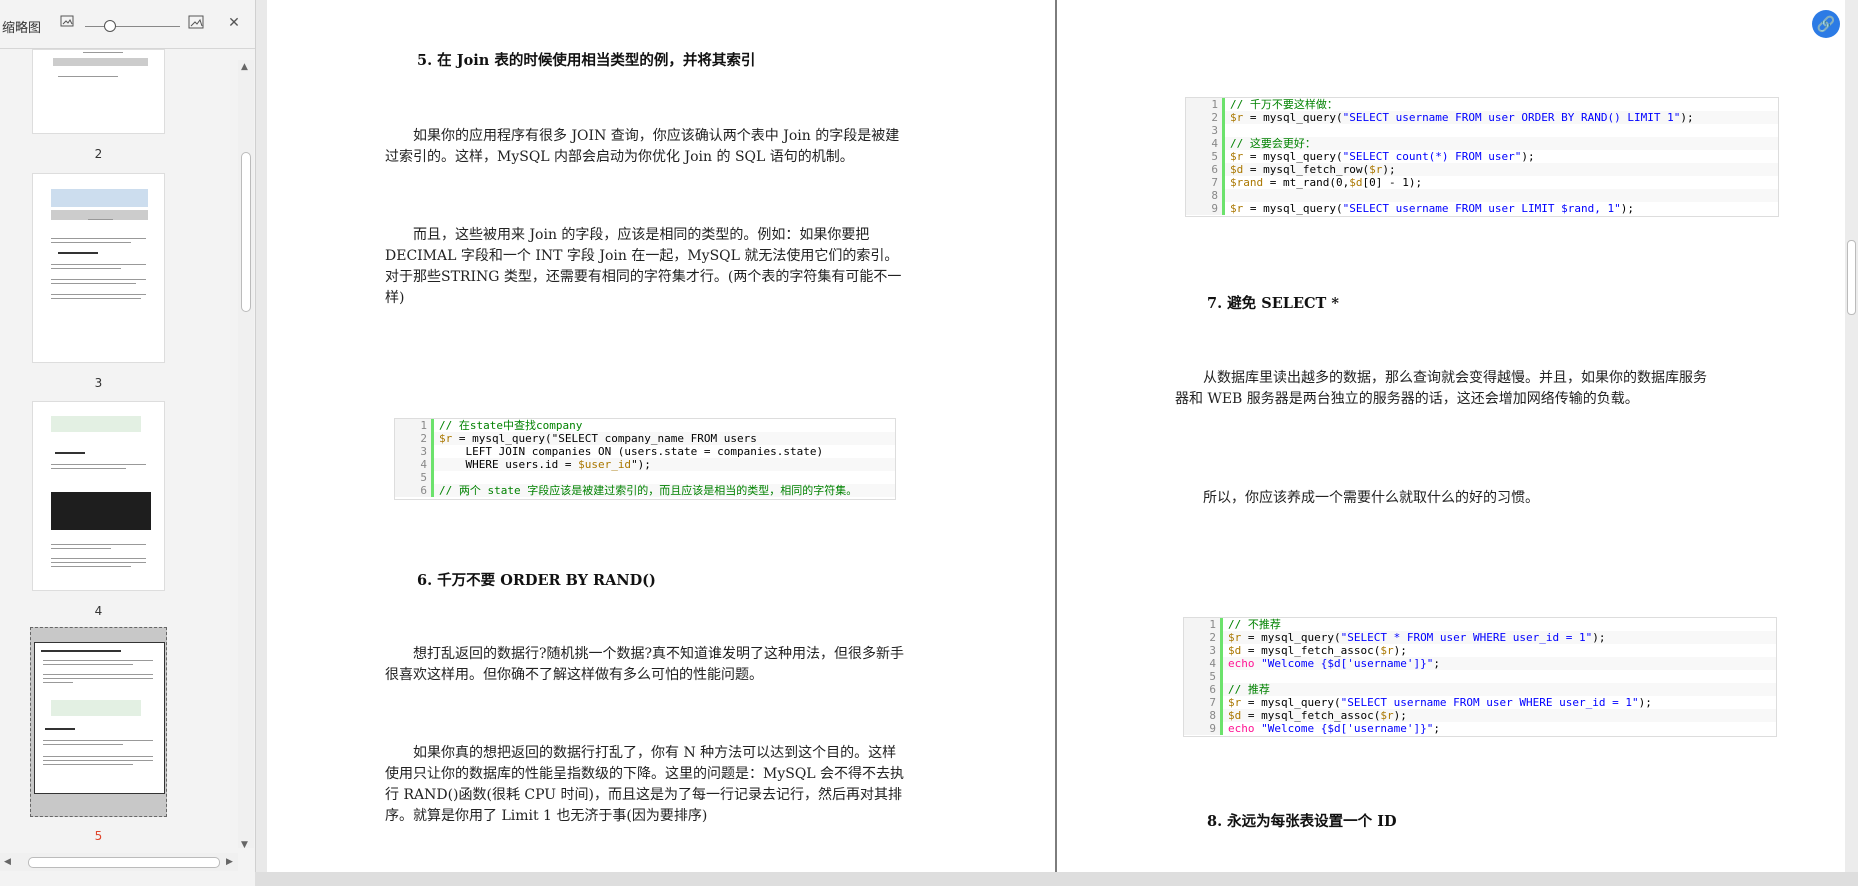 This screenshot has height=886, width=1858. I want to click on code-line: 4 echo "Welcome {$d['username']}";, so click(1480, 663).